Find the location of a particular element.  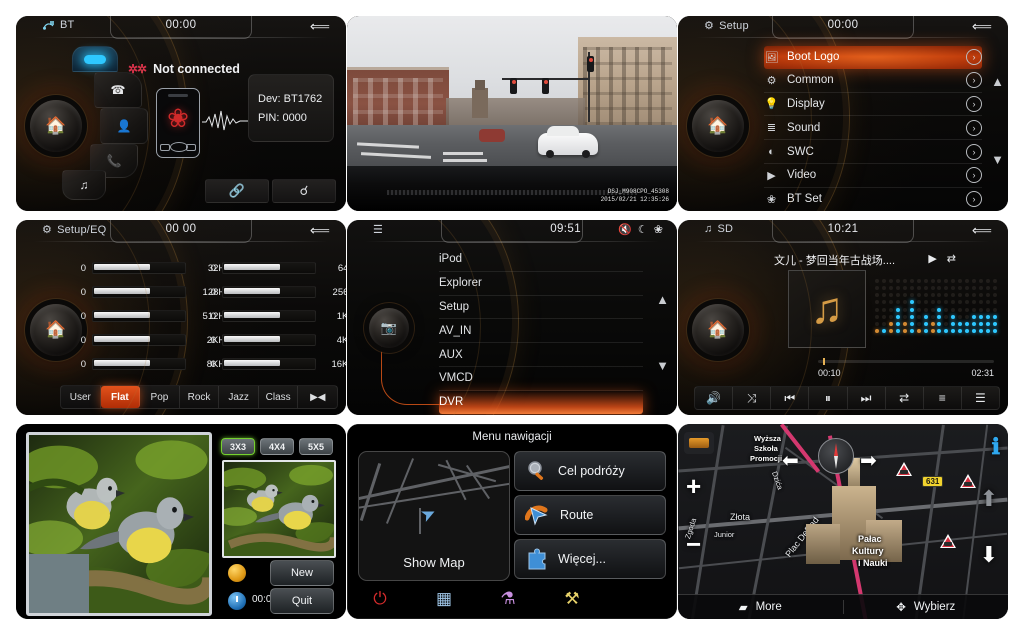

more-button: ▰ More is located at coordinates (761, 607).